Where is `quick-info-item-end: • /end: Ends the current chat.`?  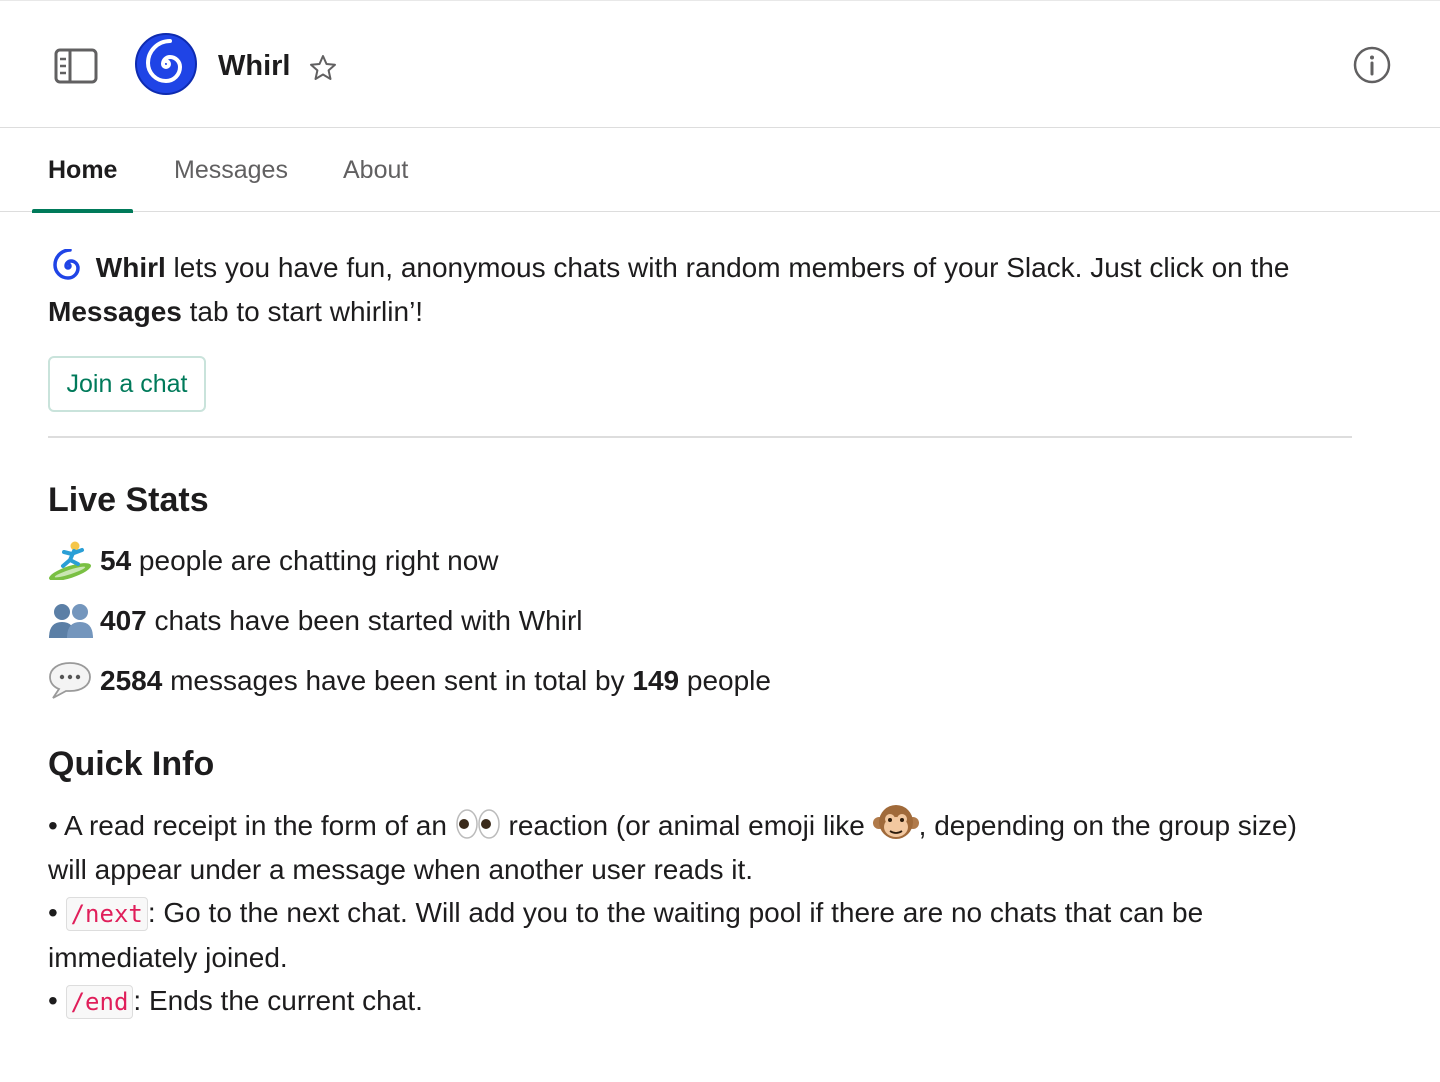 quick-info-item-end: • /end: Ends the current chat. is located at coordinates (693, 1001).